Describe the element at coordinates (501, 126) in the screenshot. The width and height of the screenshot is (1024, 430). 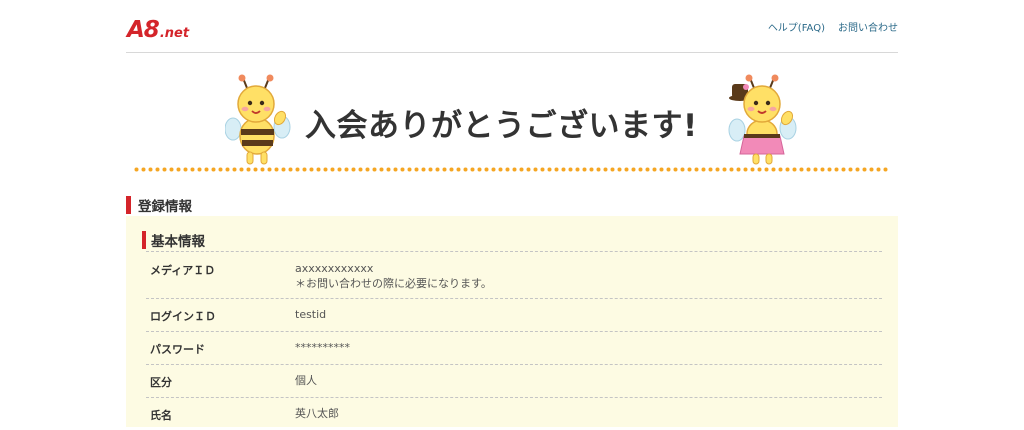
I see `welcome-title: 入会ありがとうございます!` at that location.